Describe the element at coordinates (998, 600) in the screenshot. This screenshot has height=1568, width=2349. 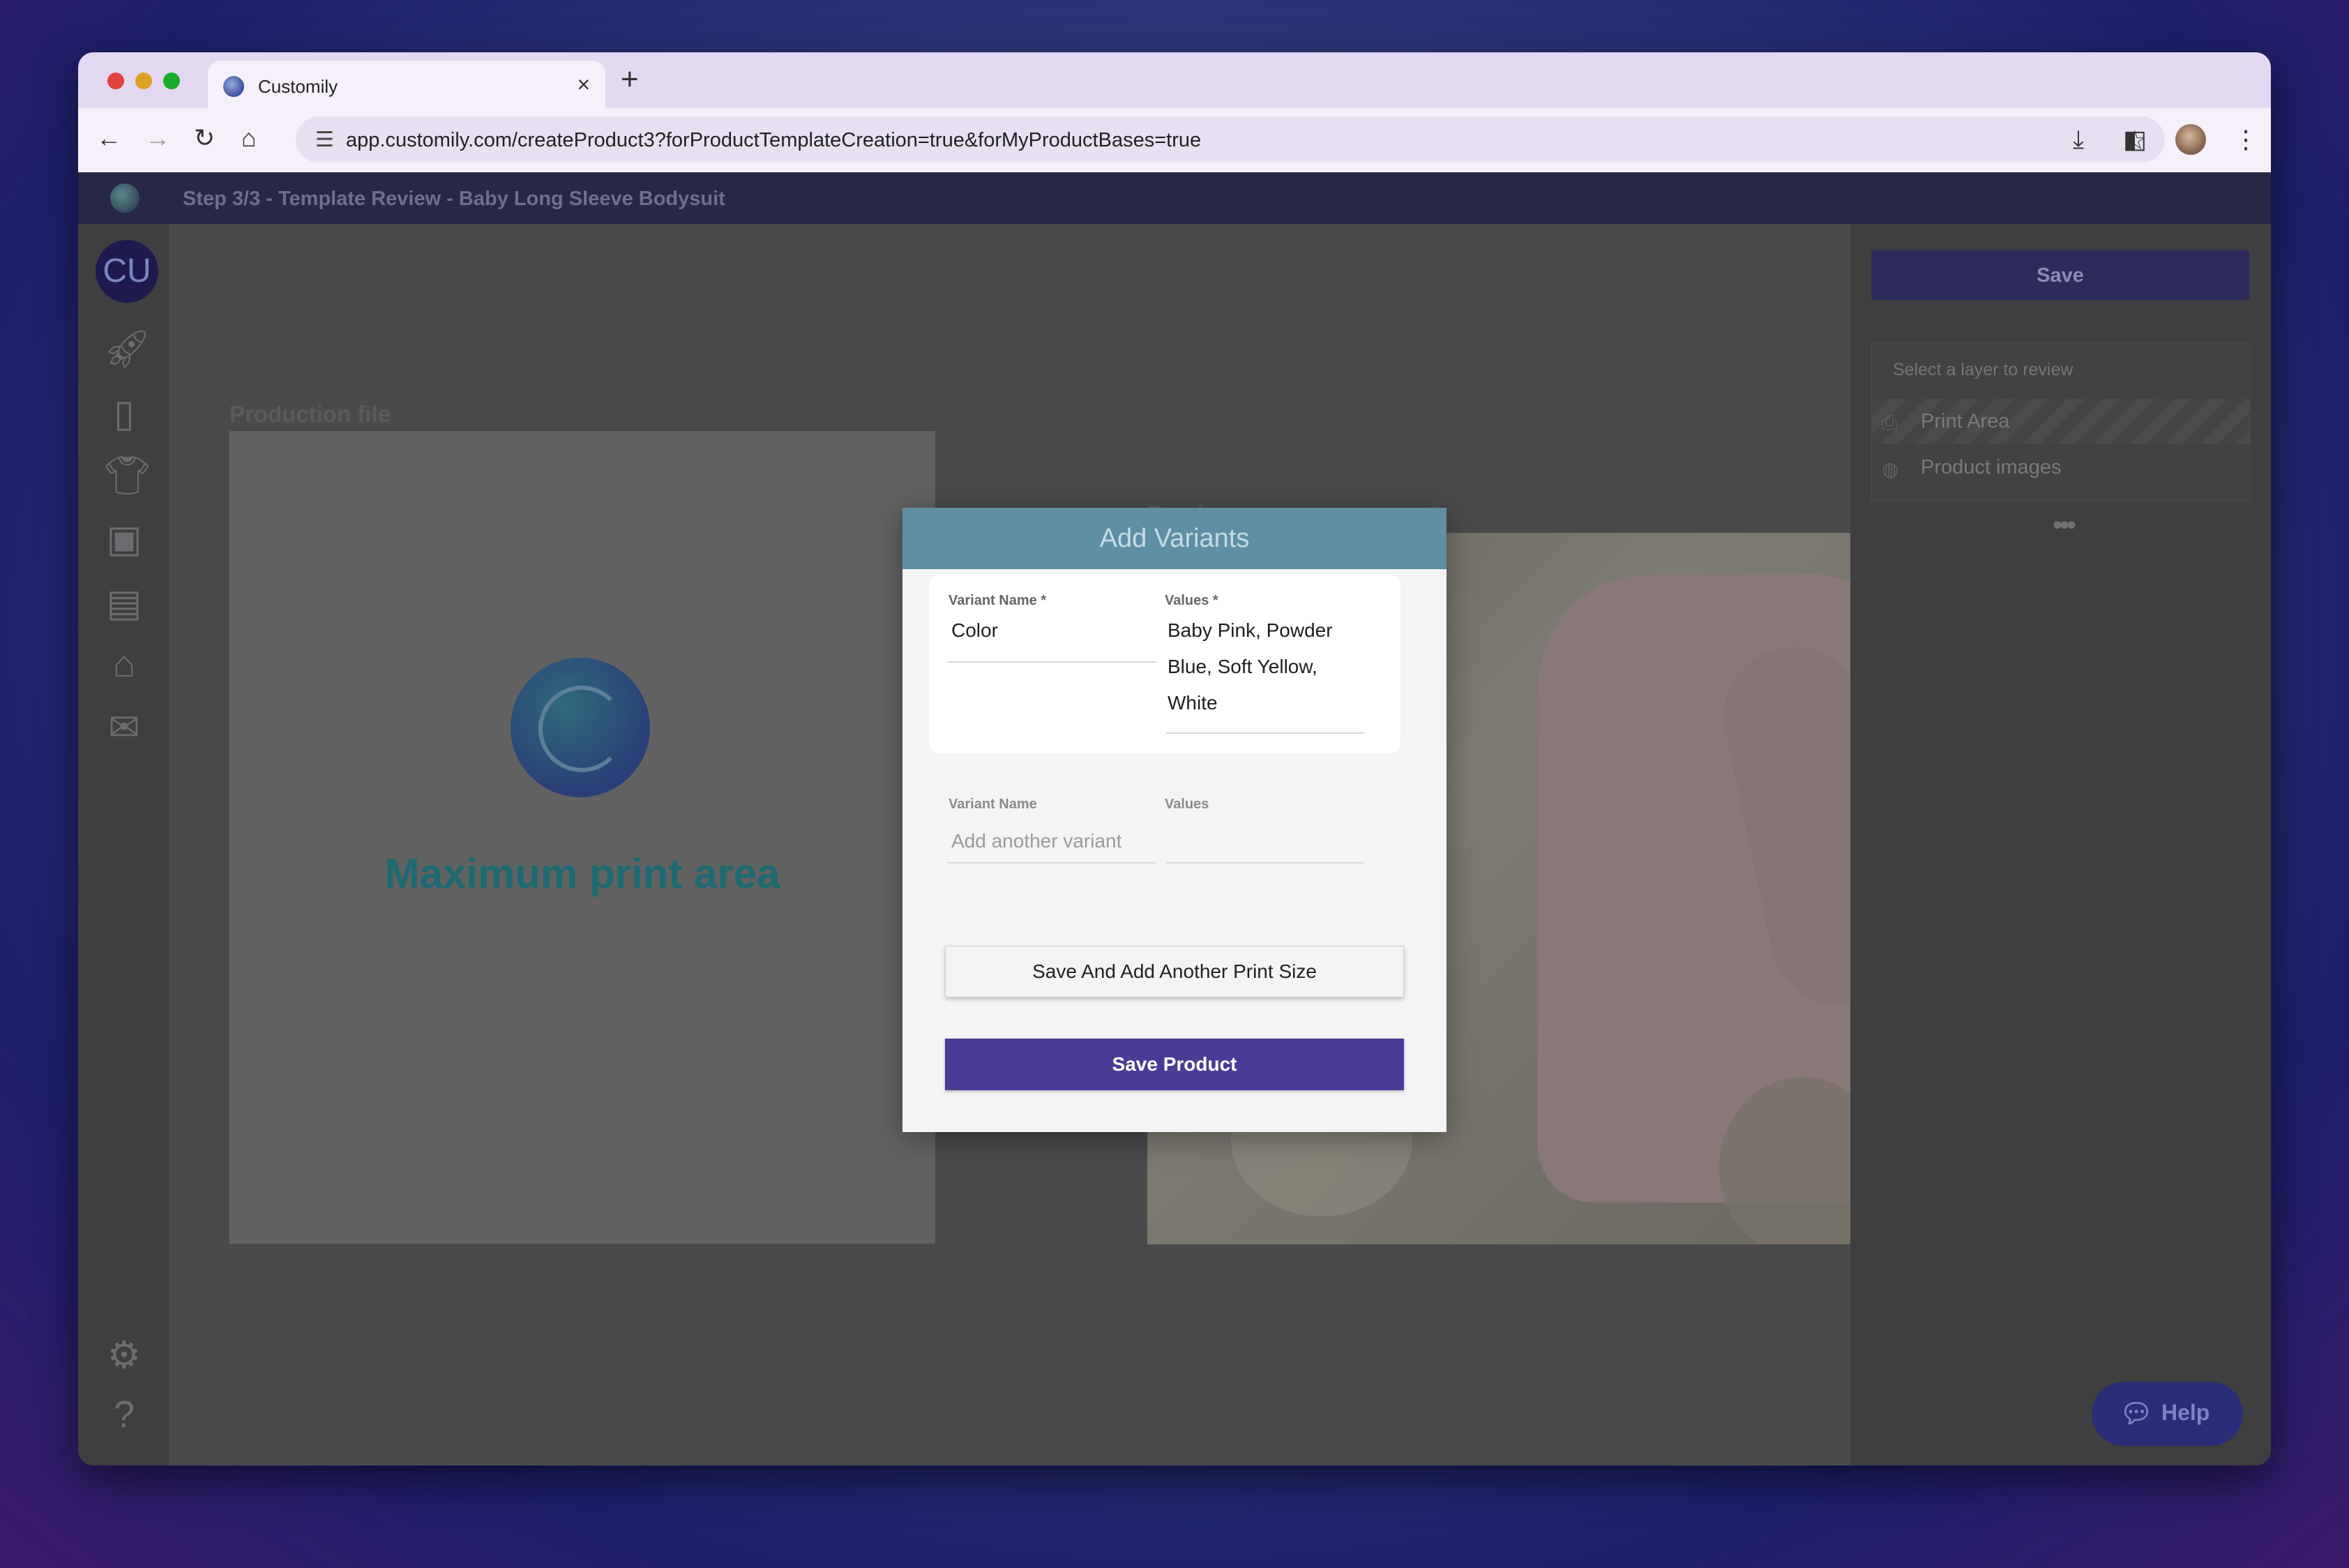
I see `variant-name-label: Variant Name *` at that location.